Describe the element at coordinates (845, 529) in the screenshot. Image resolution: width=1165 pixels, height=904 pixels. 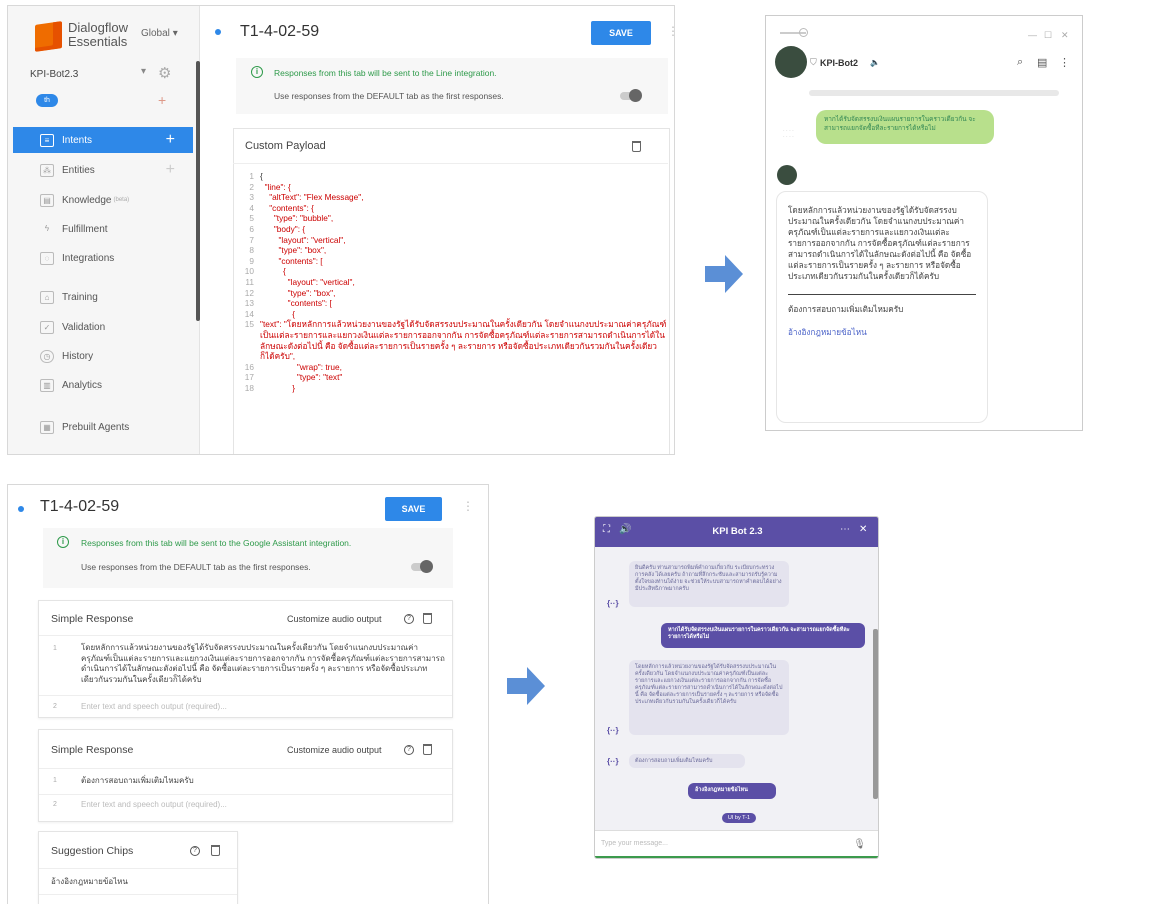
I see `more-horiz-icon: ⋯` at that location.